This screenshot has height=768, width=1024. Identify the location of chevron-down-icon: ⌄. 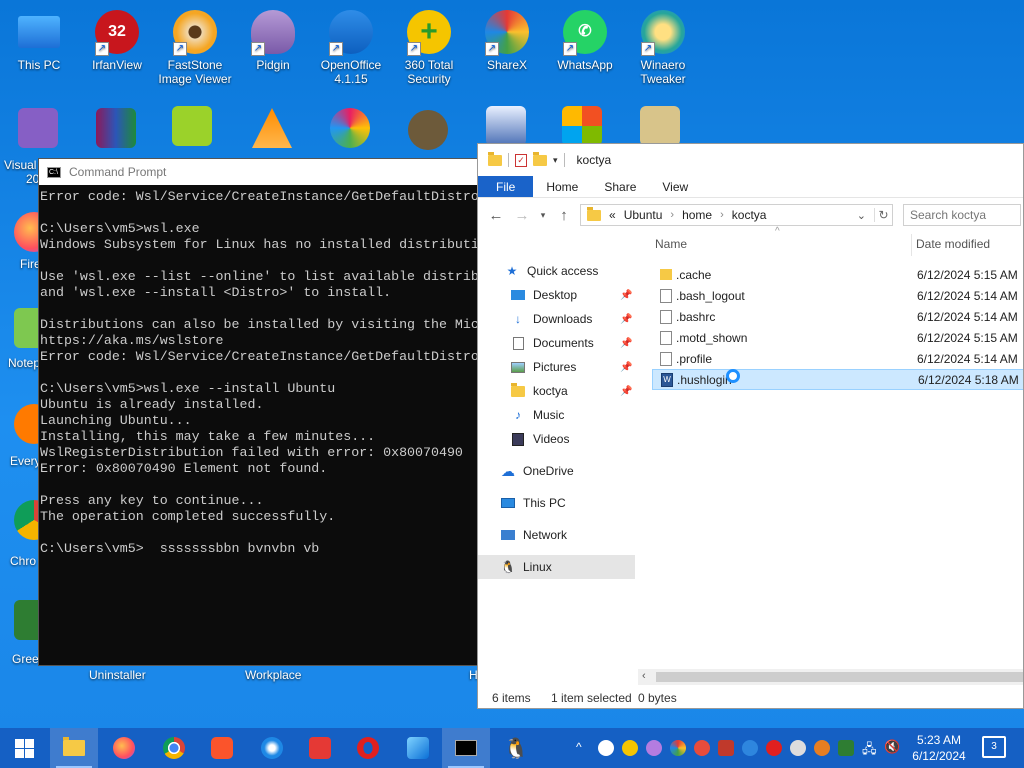
(861, 215).